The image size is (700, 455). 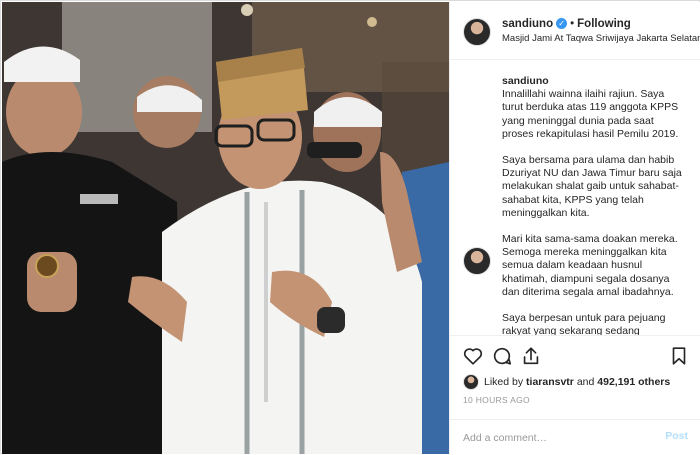 I want to click on likes-count: 492,191 others, so click(x=633, y=382).